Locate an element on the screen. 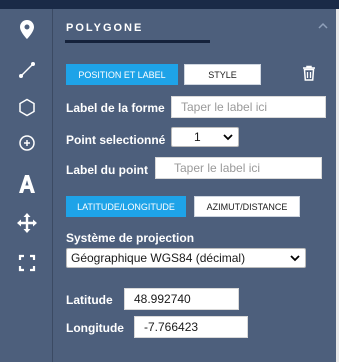  selected-point-select: 1 is located at coordinates (205, 137).